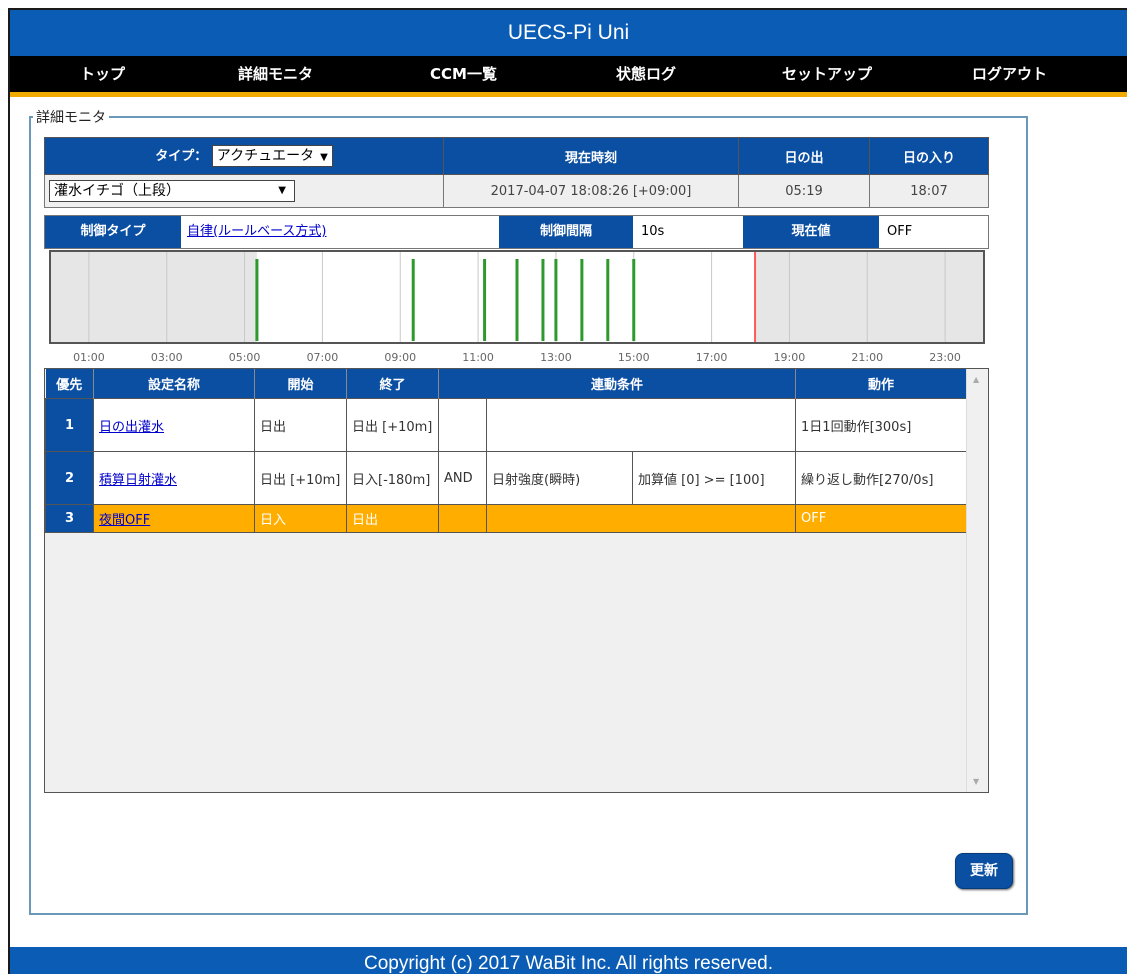 The width and height of the screenshot is (1127, 974). I want to click on row-condition-value: 加算値 [0] >= [100], so click(714, 478).